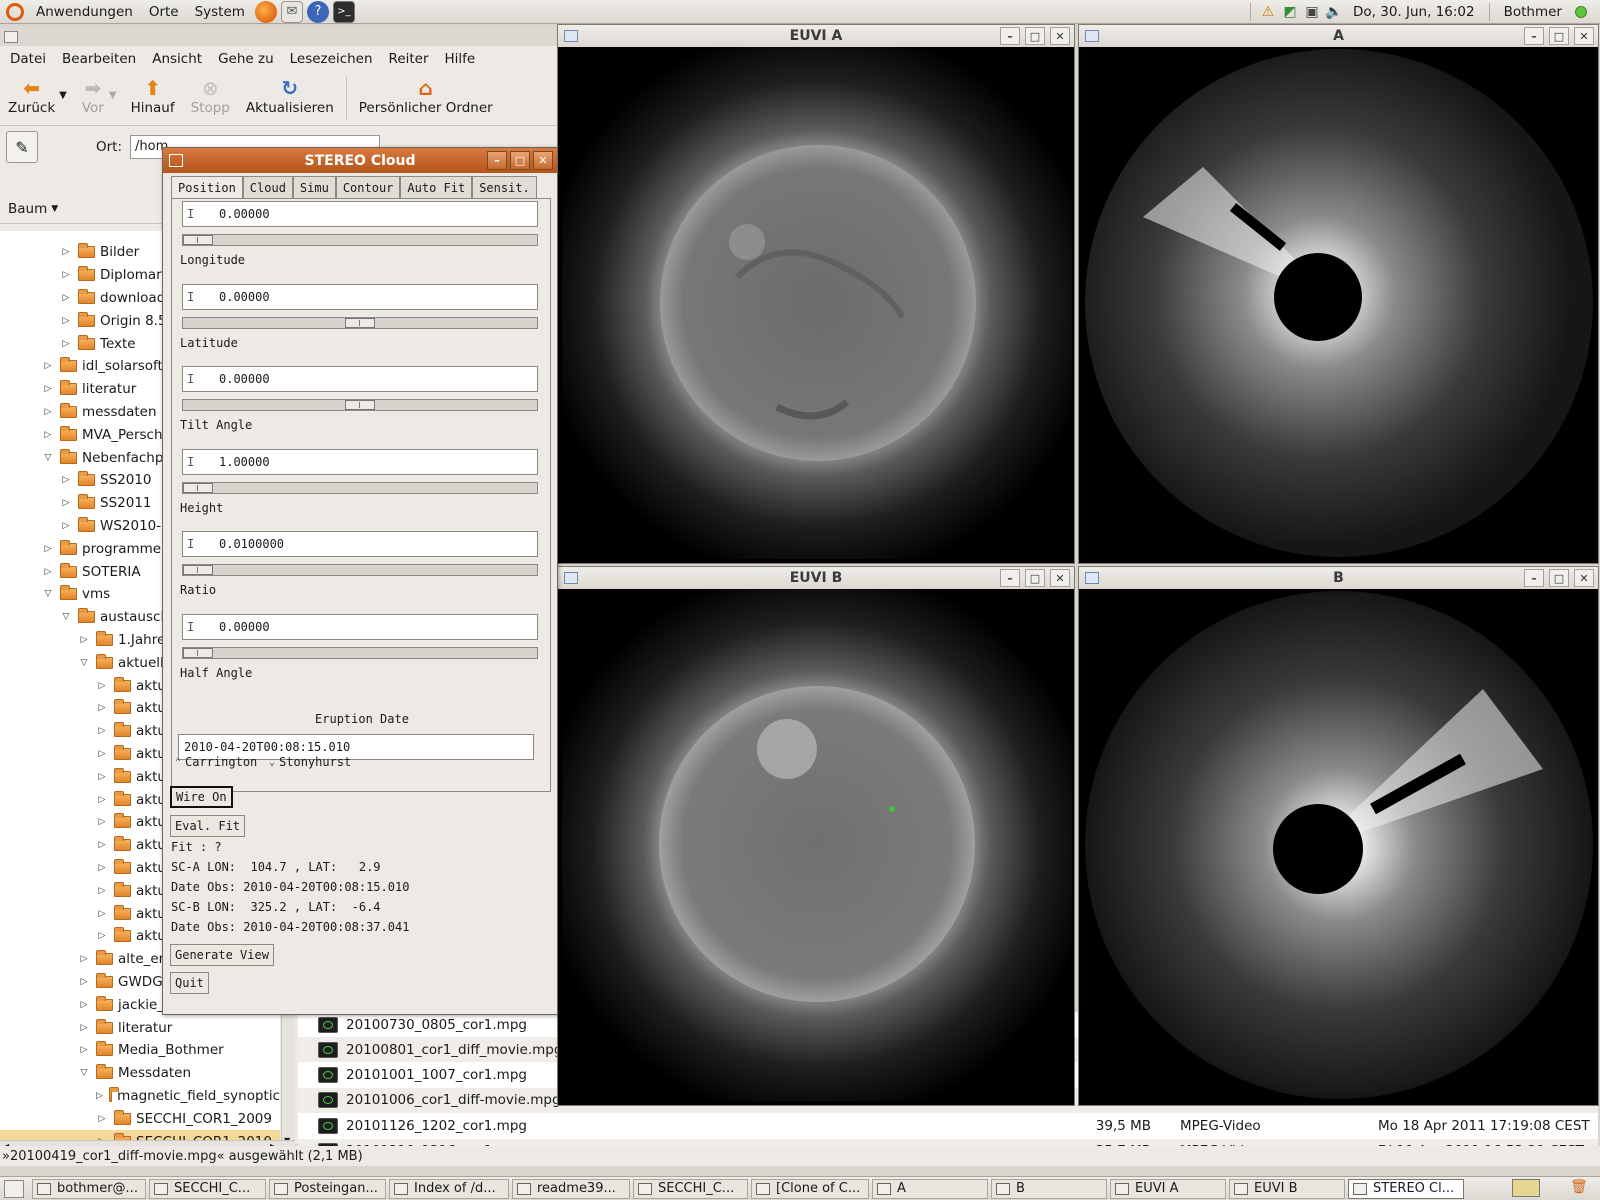  What do you see at coordinates (222, 955) in the screenshot?
I see `generate-view-button: Generate View` at bounding box center [222, 955].